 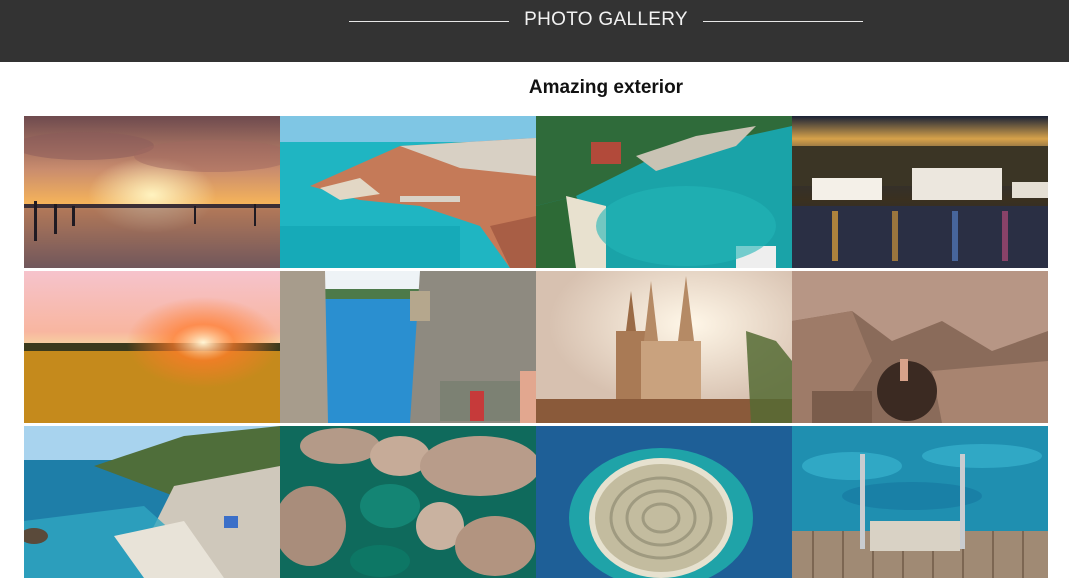 What do you see at coordinates (606, 87) in the screenshot?
I see `section-title: Amazing exterior` at bounding box center [606, 87].